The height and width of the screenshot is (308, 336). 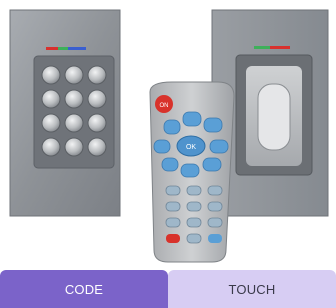 What do you see at coordinates (164, 106) in the screenshot?
I see `svg-text: ON` at bounding box center [164, 106].